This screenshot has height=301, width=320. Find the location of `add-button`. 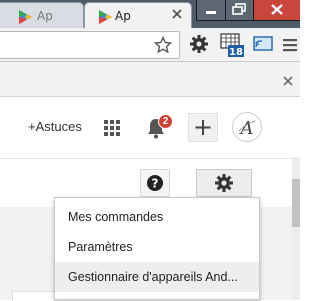

add-button is located at coordinates (203, 127).